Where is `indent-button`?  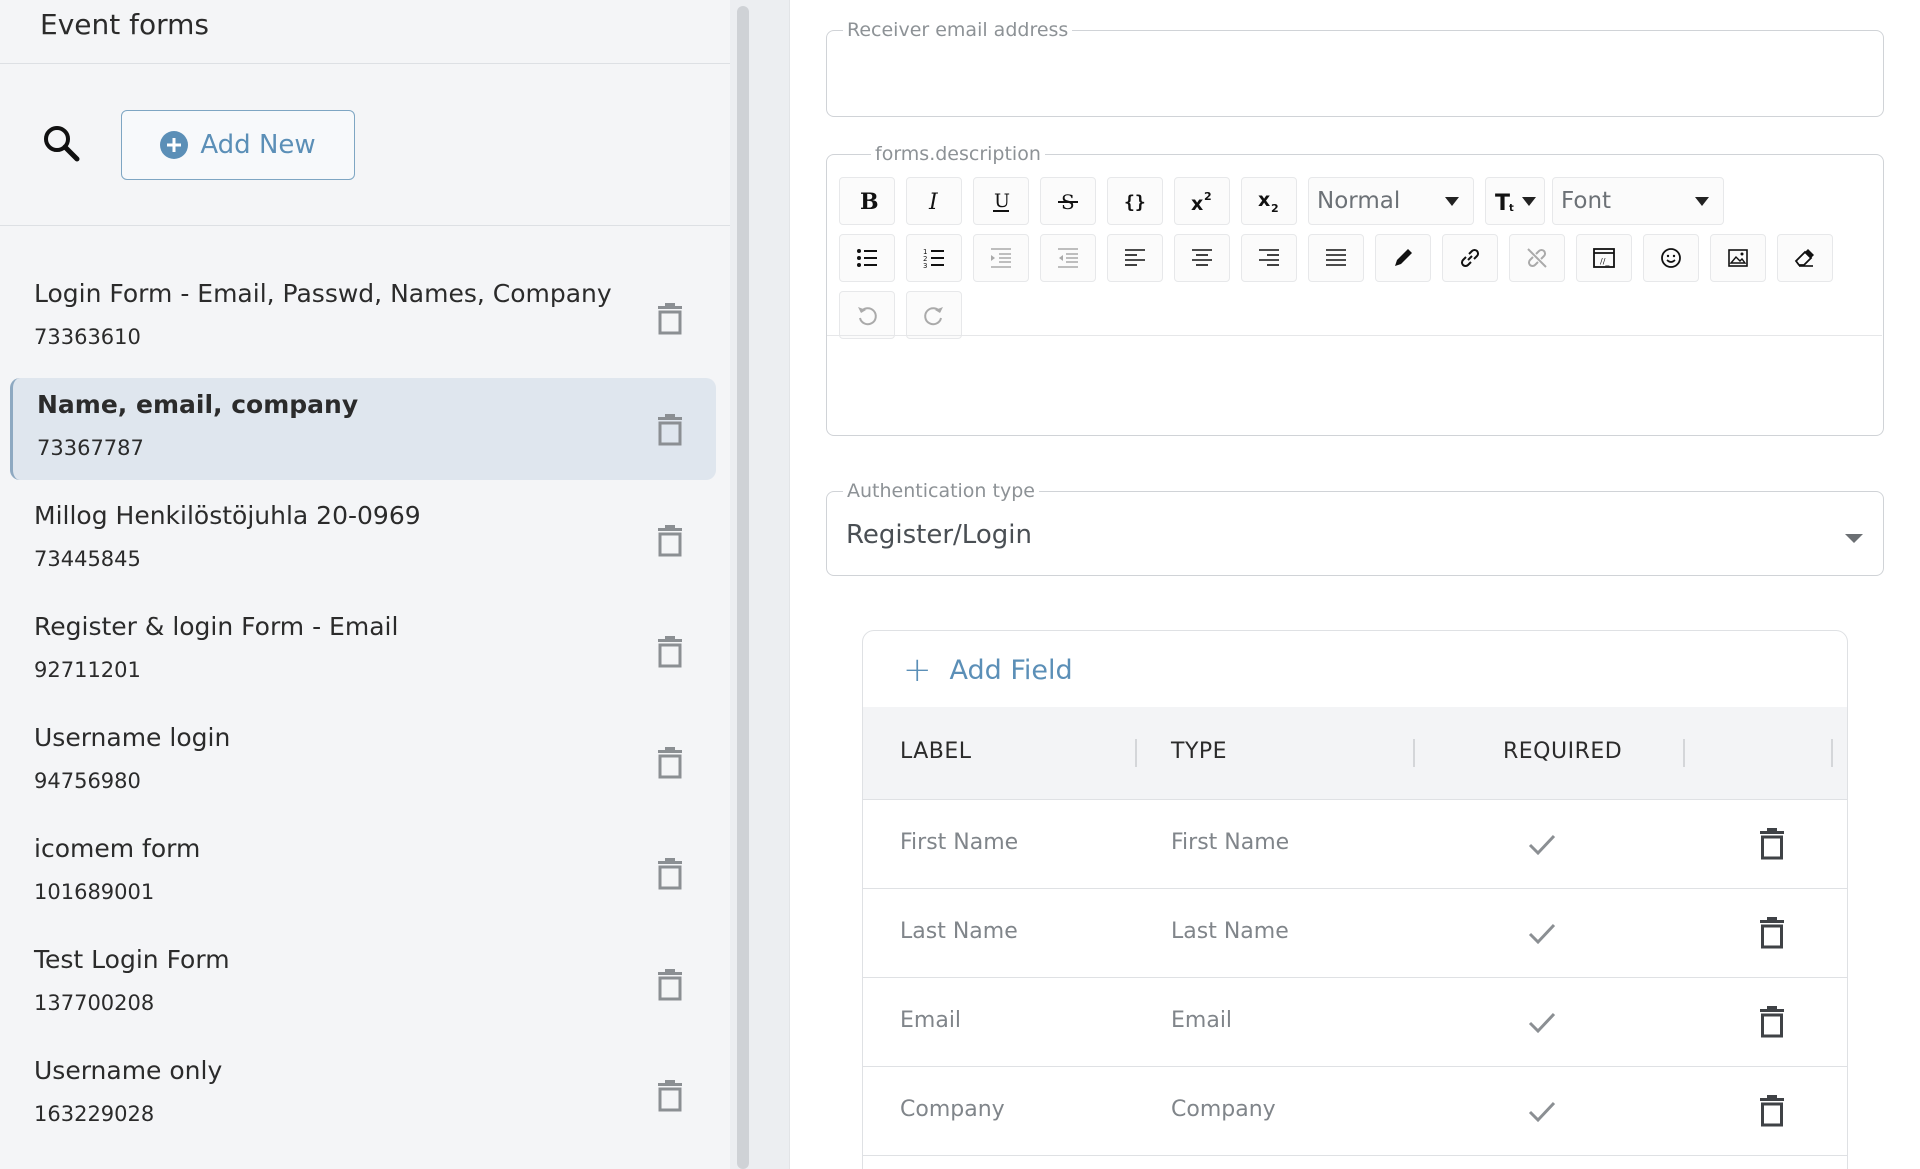 indent-button is located at coordinates (1001, 258).